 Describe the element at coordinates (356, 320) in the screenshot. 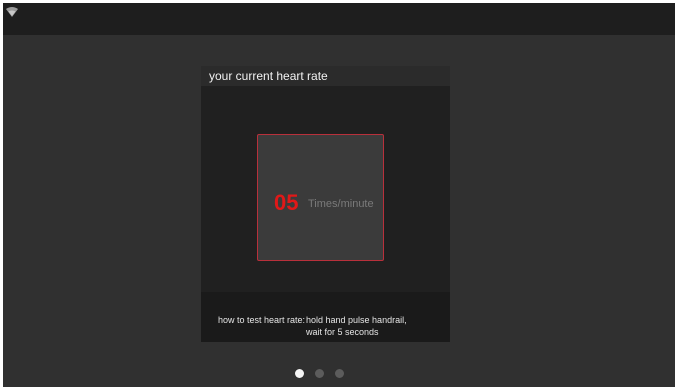

I see `instructions-line-1: hold hand pulse handrail,` at that location.